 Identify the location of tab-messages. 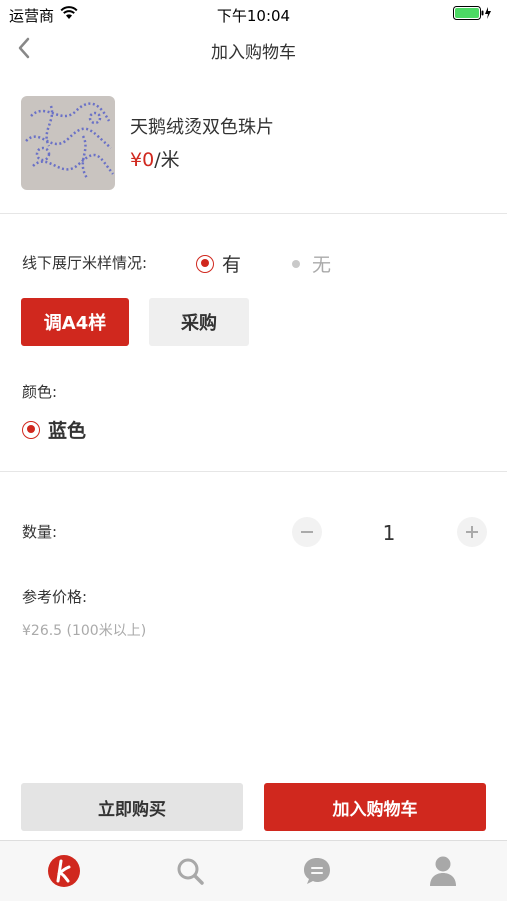
(317, 871).